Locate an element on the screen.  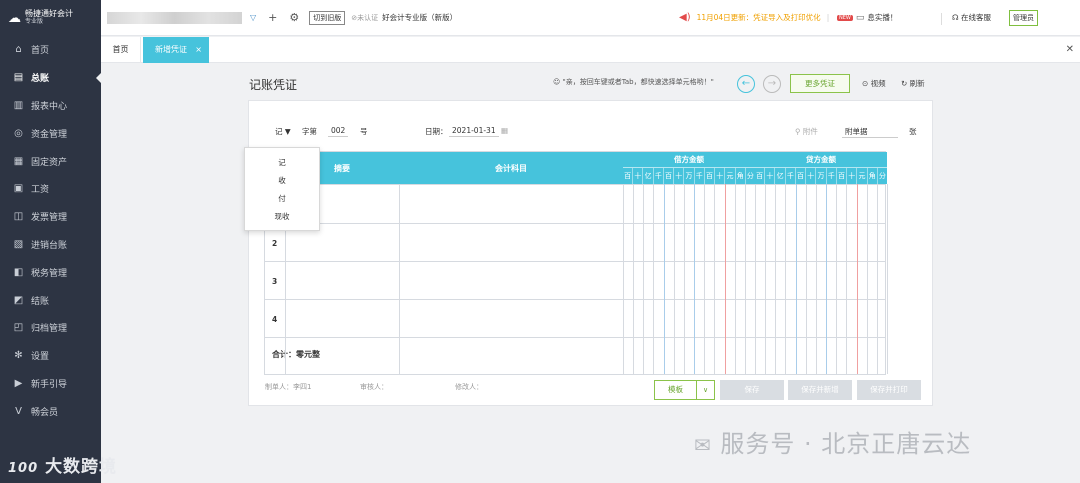
digit-unit-header: 分 is located at coordinates (749, 176).